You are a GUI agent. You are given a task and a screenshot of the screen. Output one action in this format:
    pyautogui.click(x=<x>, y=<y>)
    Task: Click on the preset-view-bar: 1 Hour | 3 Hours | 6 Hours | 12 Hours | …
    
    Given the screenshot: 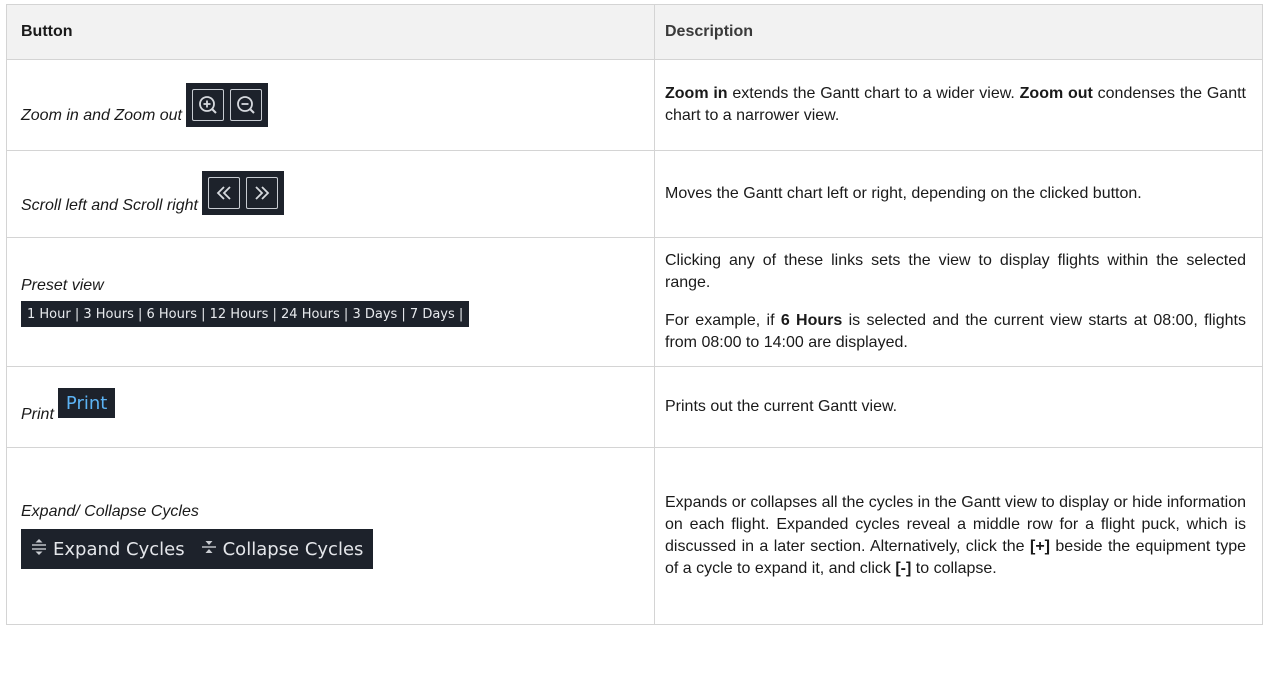 What is the action you would take?
    pyautogui.click(x=245, y=314)
    